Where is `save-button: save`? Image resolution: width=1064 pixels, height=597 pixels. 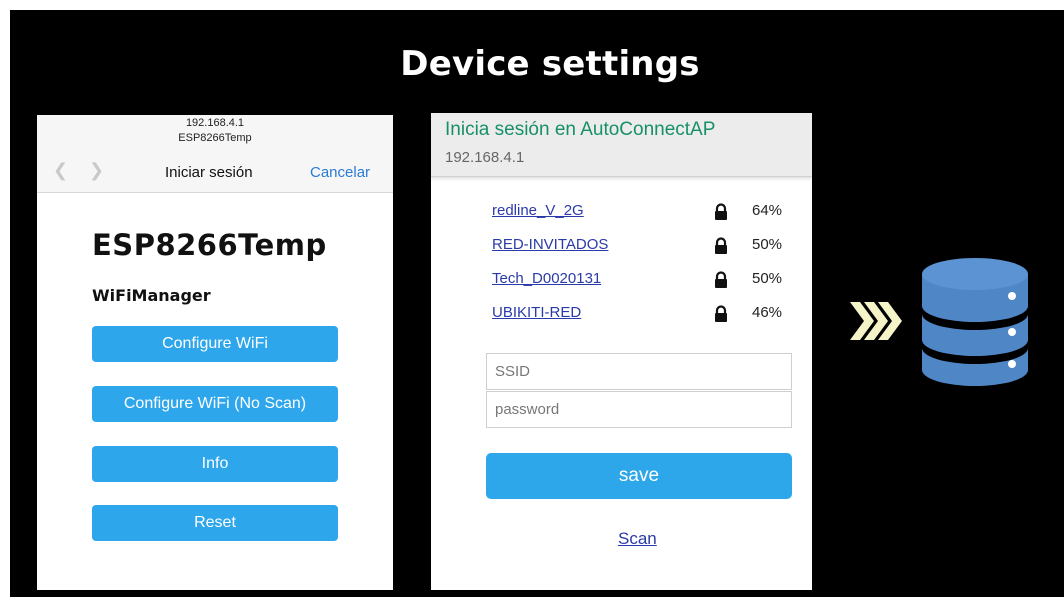 save-button: save is located at coordinates (639, 476).